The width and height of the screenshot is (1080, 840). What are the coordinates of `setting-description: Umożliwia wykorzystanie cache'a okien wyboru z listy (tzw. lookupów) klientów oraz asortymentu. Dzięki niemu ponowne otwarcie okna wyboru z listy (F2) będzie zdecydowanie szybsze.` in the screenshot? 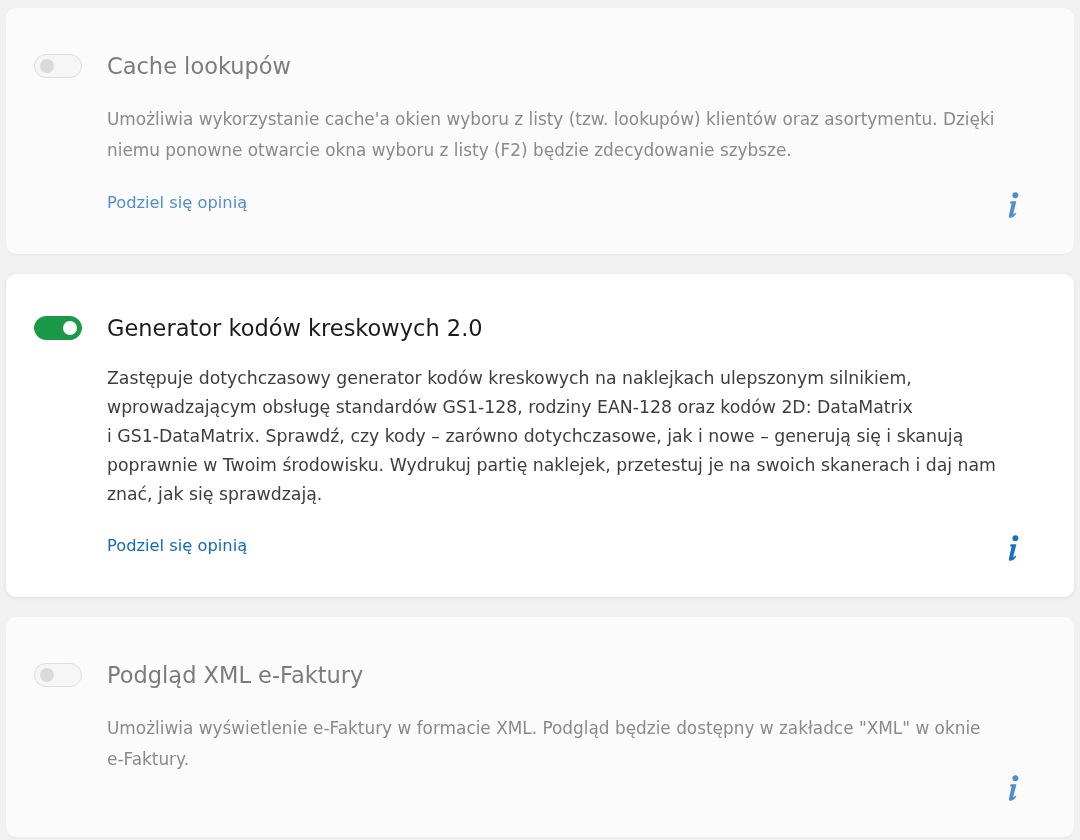 It's located at (551, 135).